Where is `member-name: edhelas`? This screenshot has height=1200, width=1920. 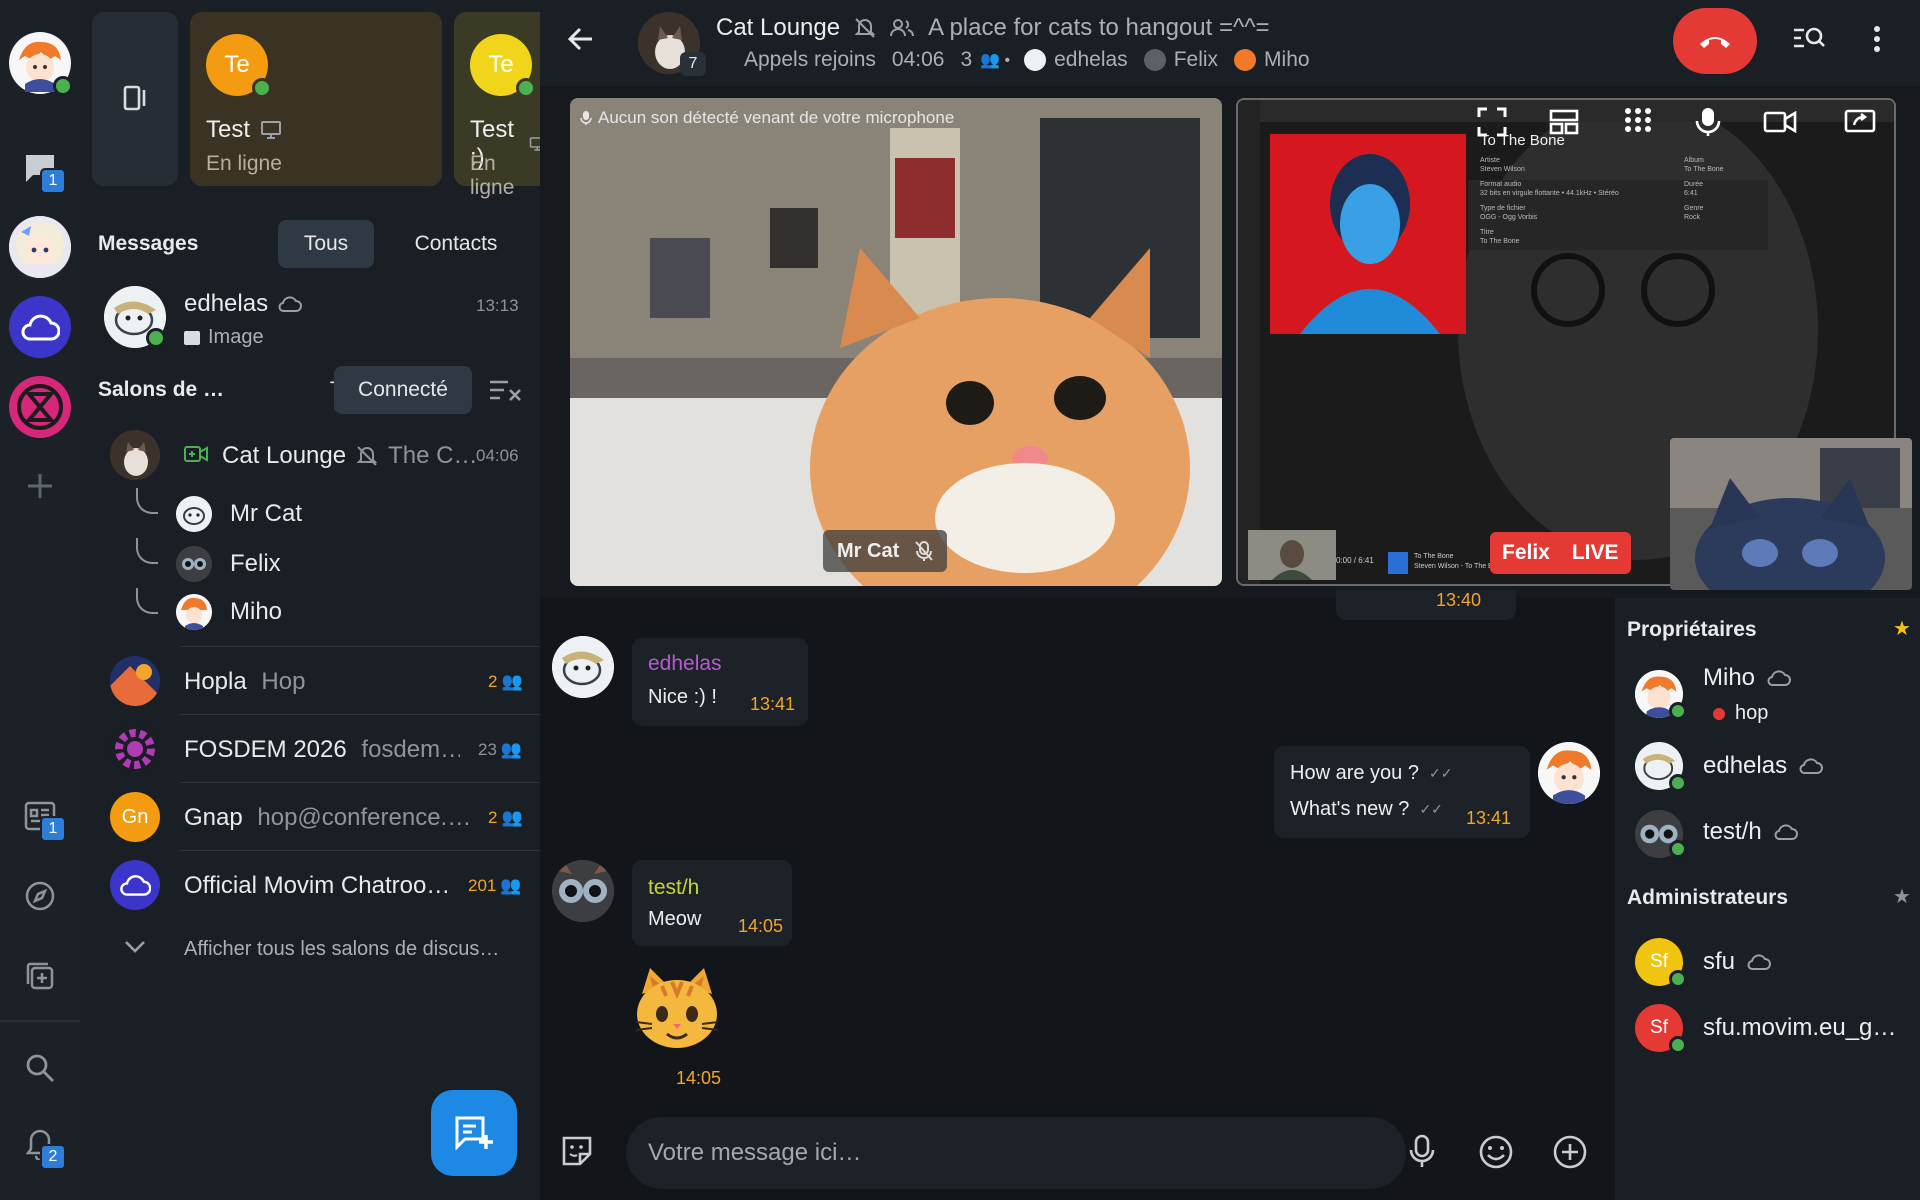 member-name: edhelas is located at coordinates (1763, 766).